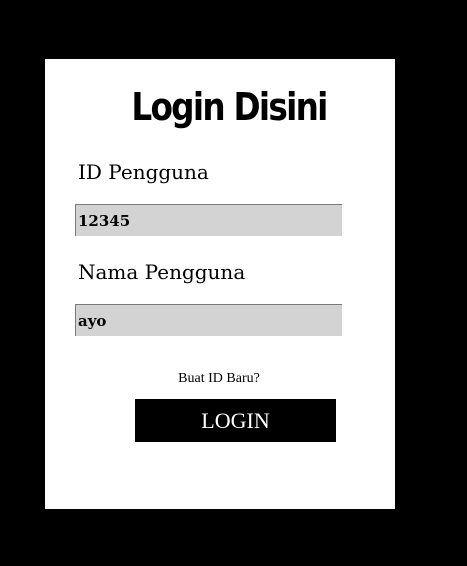  What do you see at coordinates (229, 107) in the screenshot?
I see `page-title: Login Disini` at bounding box center [229, 107].